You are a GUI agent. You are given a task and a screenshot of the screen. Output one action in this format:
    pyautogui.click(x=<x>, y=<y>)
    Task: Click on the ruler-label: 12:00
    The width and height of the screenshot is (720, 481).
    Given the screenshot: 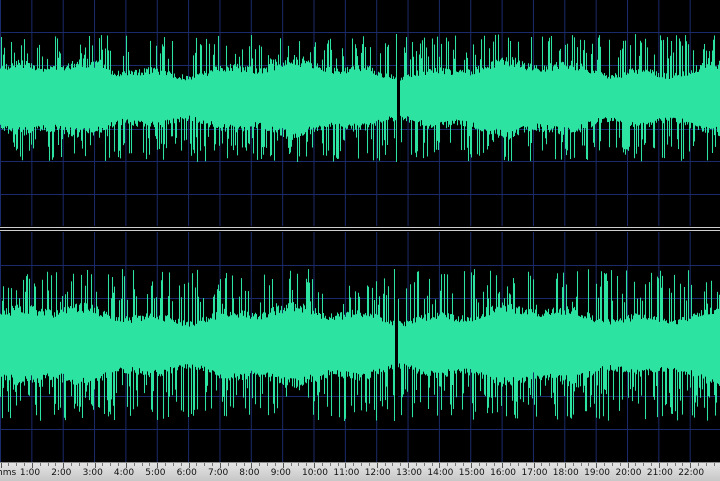 What is the action you would take?
    pyautogui.click(x=377, y=473)
    